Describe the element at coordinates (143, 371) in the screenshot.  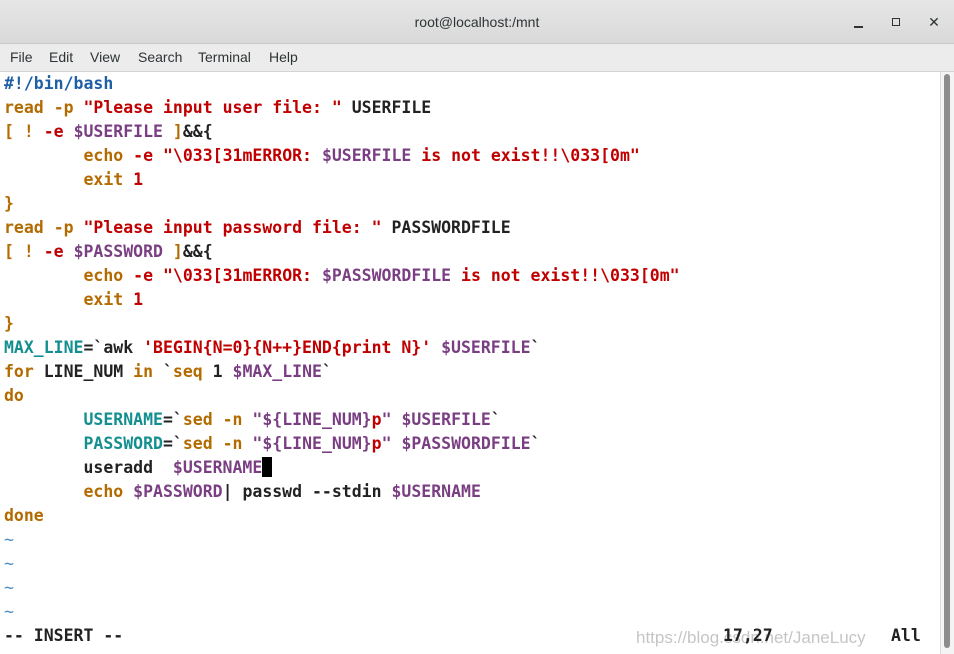
I see `code-token: in` at that location.